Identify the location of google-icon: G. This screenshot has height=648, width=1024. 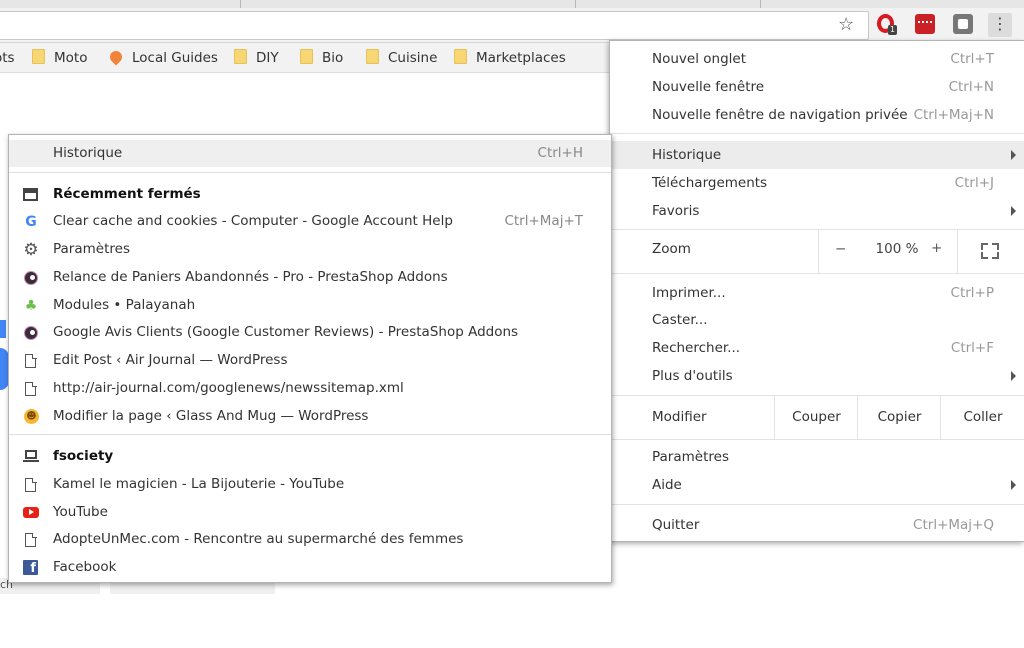
(31, 222).